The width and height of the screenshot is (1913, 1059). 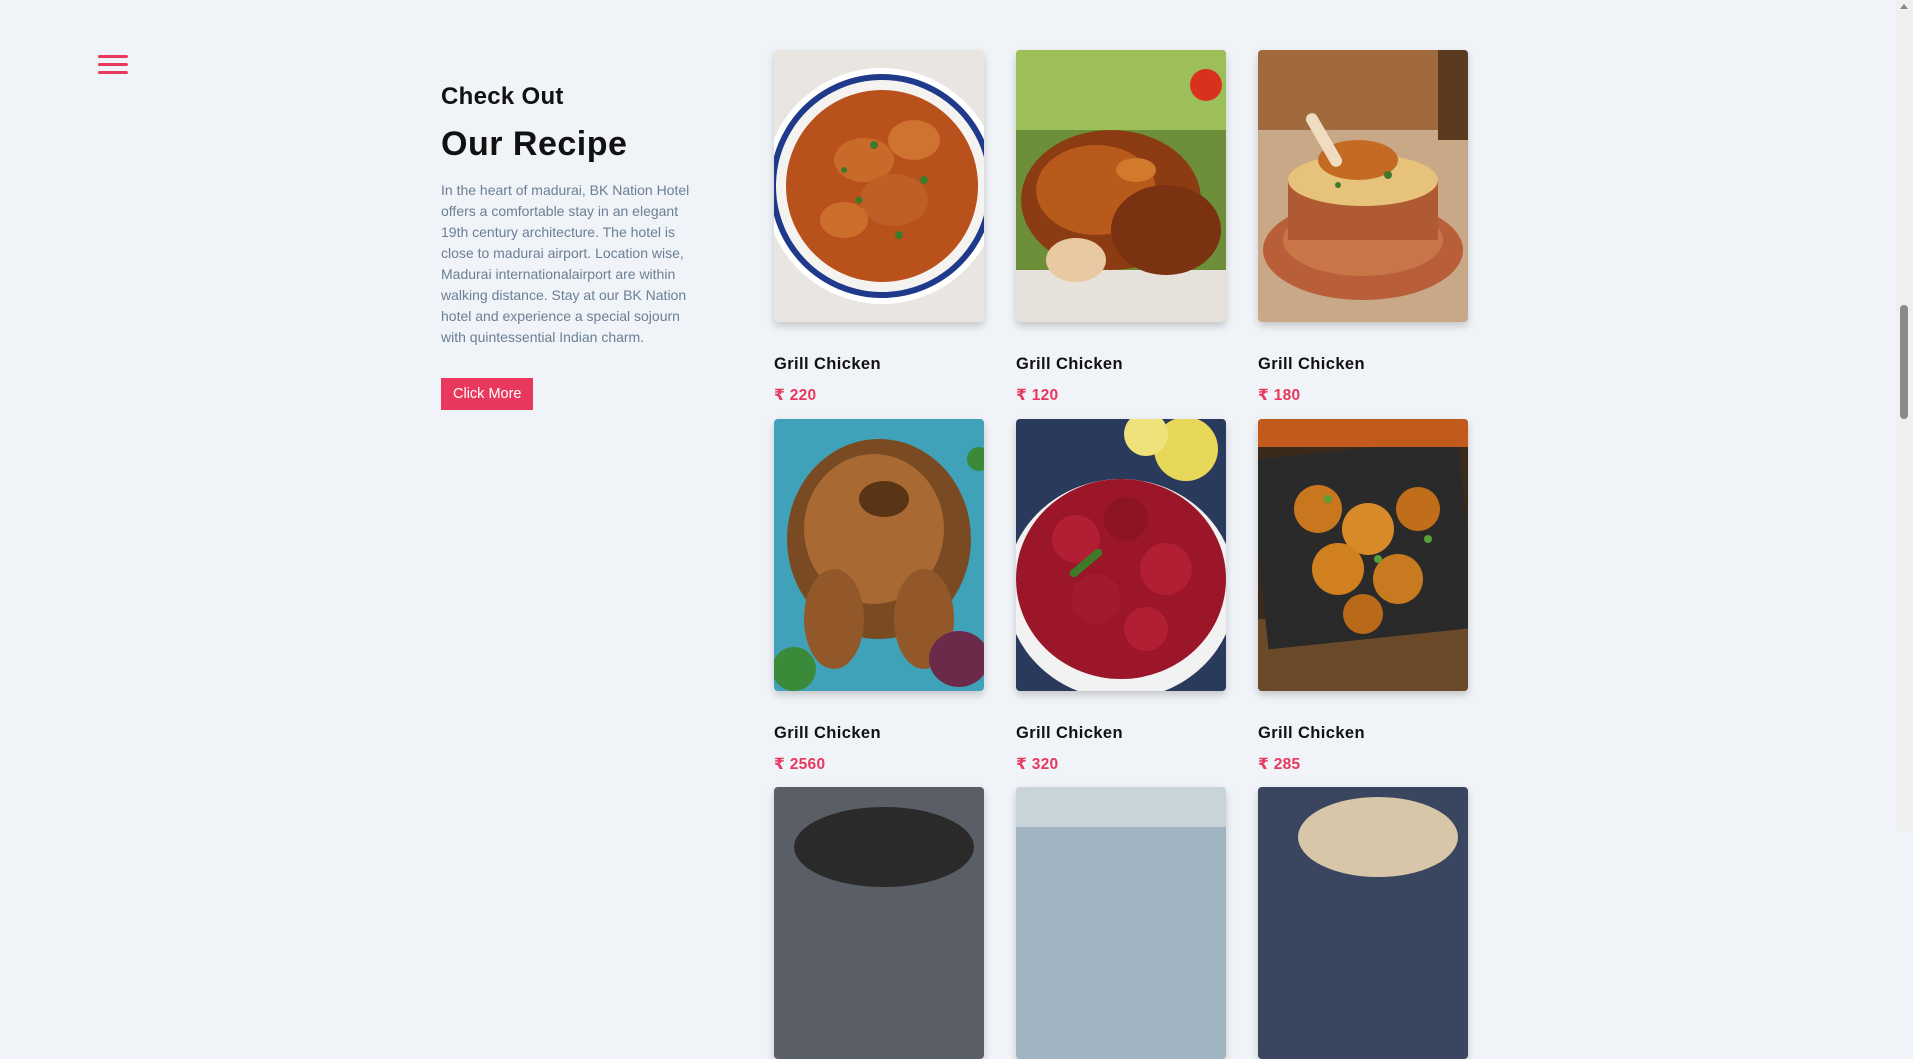 I want to click on recipe-price: ₹ 220, so click(x=795, y=395).